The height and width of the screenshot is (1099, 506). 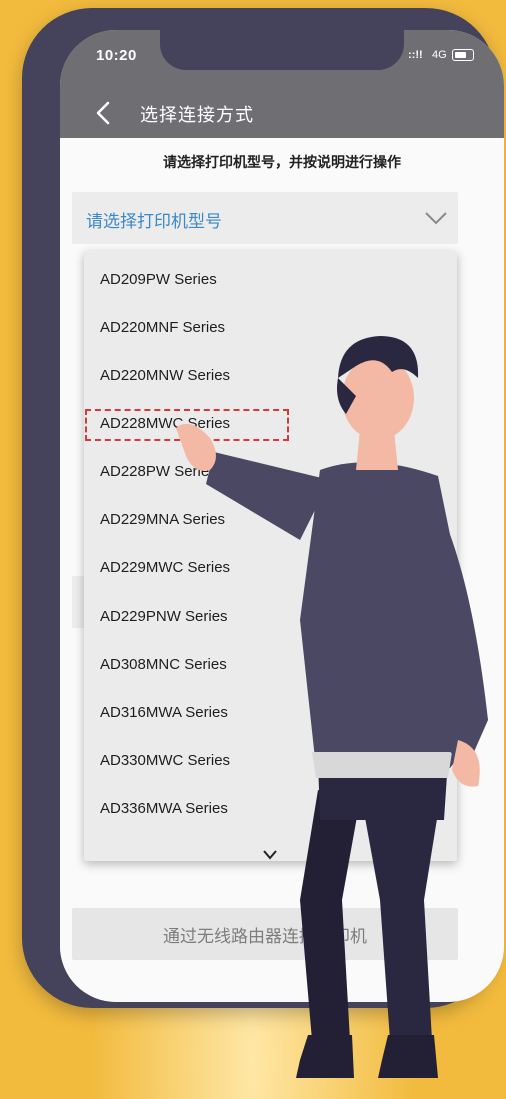 What do you see at coordinates (265, 937) in the screenshot?
I see `wifi-router-connect-label: 通过无线路由器连接打印机` at bounding box center [265, 937].